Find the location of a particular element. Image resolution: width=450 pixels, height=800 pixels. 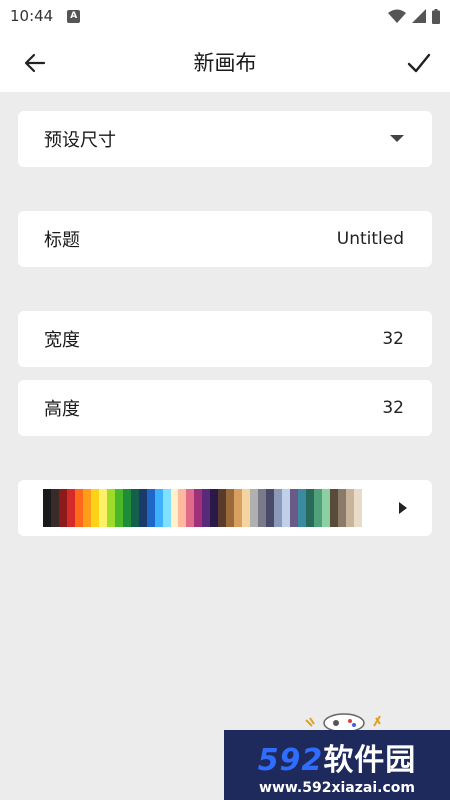

wifi-icon is located at coordinates (397, 16).